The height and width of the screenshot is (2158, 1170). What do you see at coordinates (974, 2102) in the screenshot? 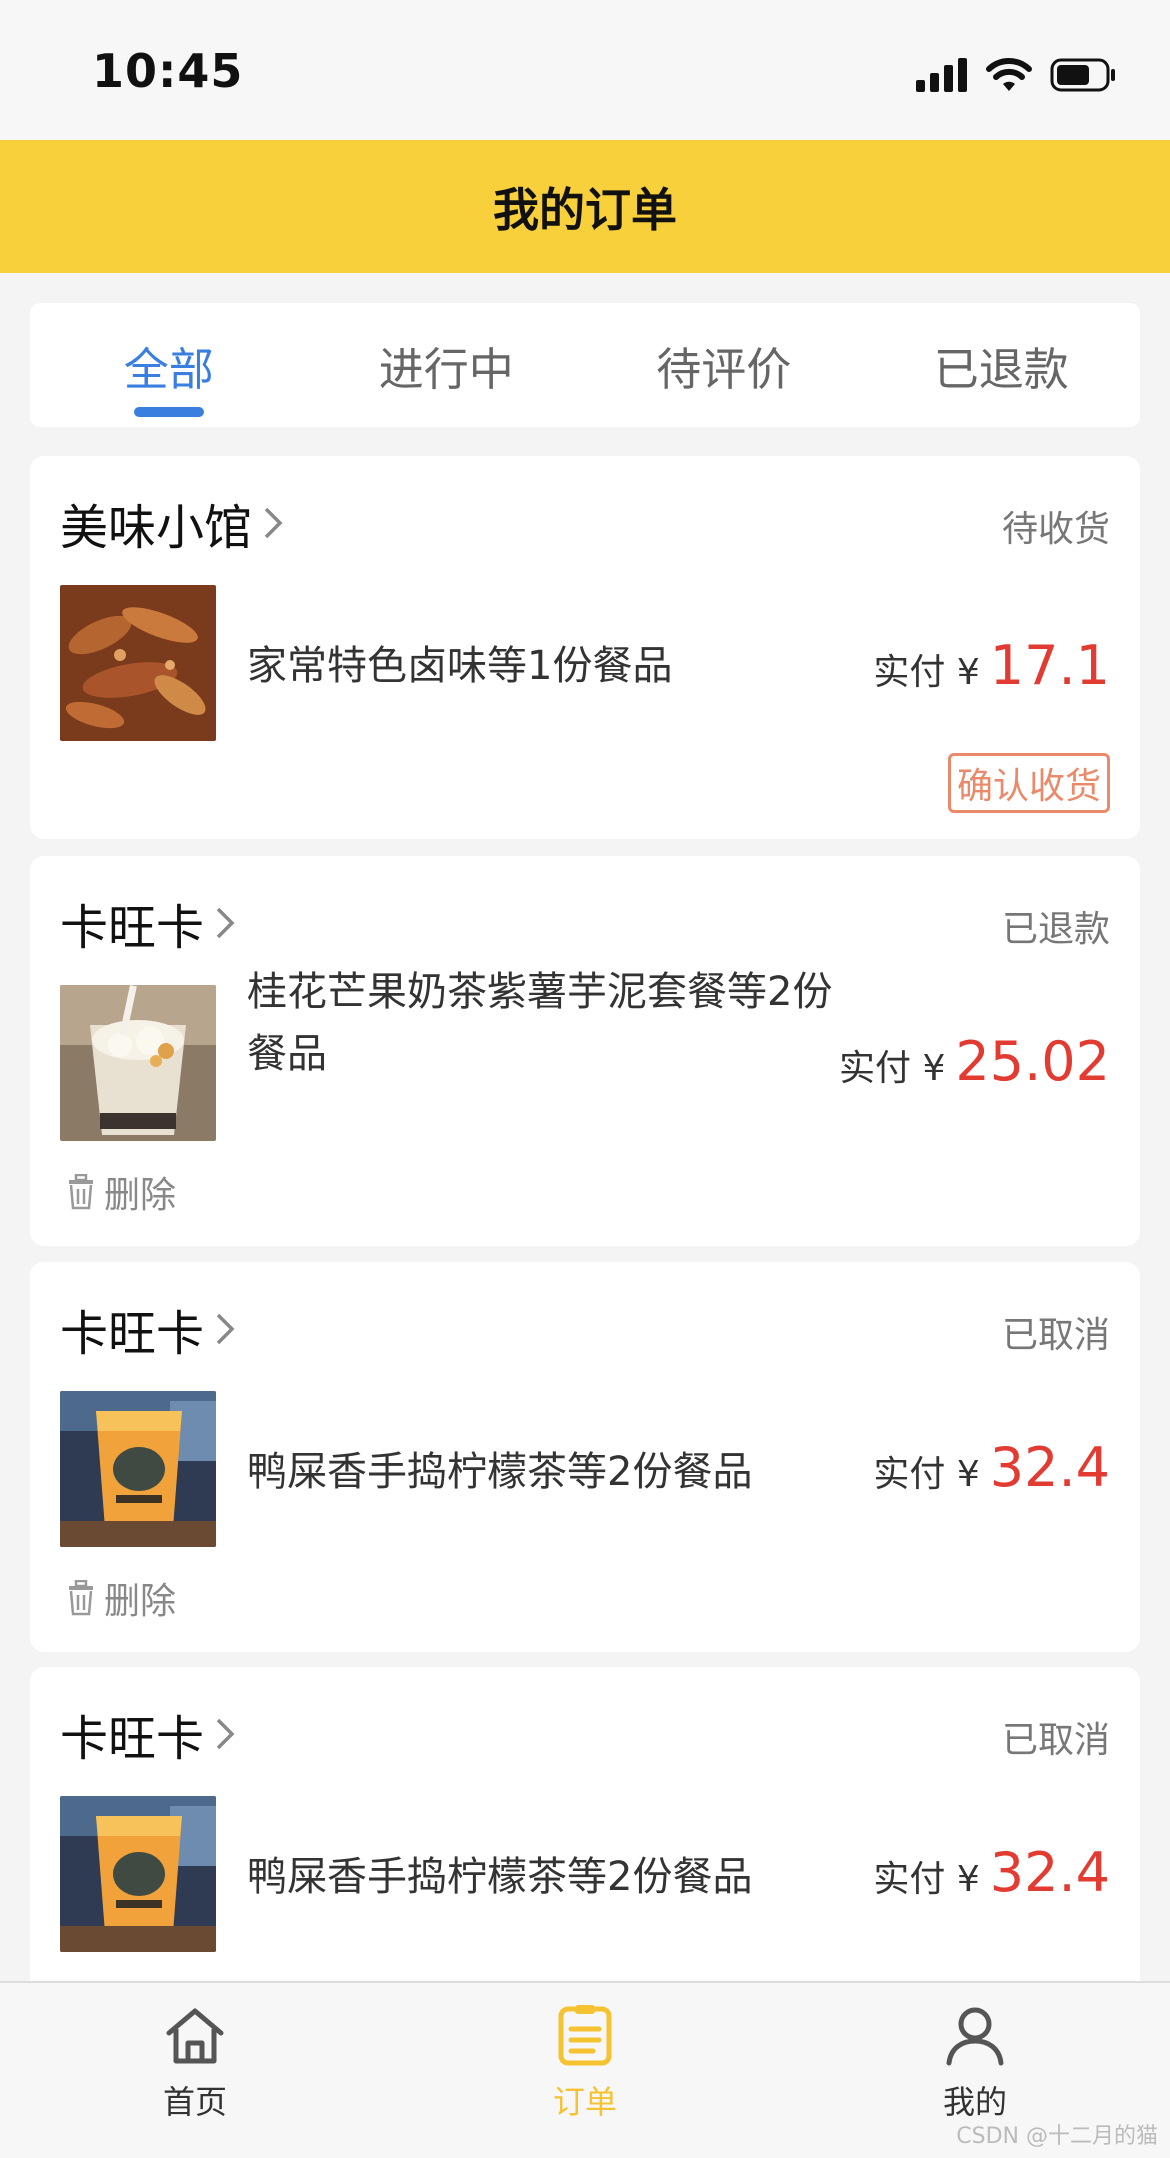
I see `nav-label: 我的` at bounding box center [974, 2102].